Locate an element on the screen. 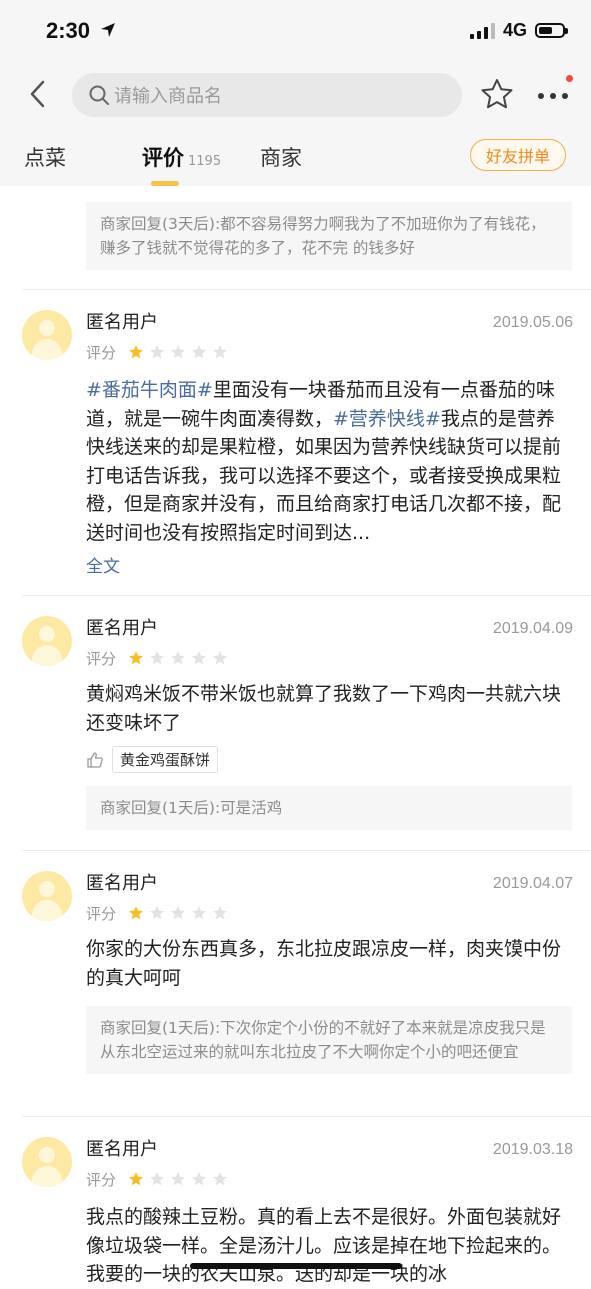 This screenshot has height=1289, width=591. cellular-signal-icon is located at coordinates (482, 30).